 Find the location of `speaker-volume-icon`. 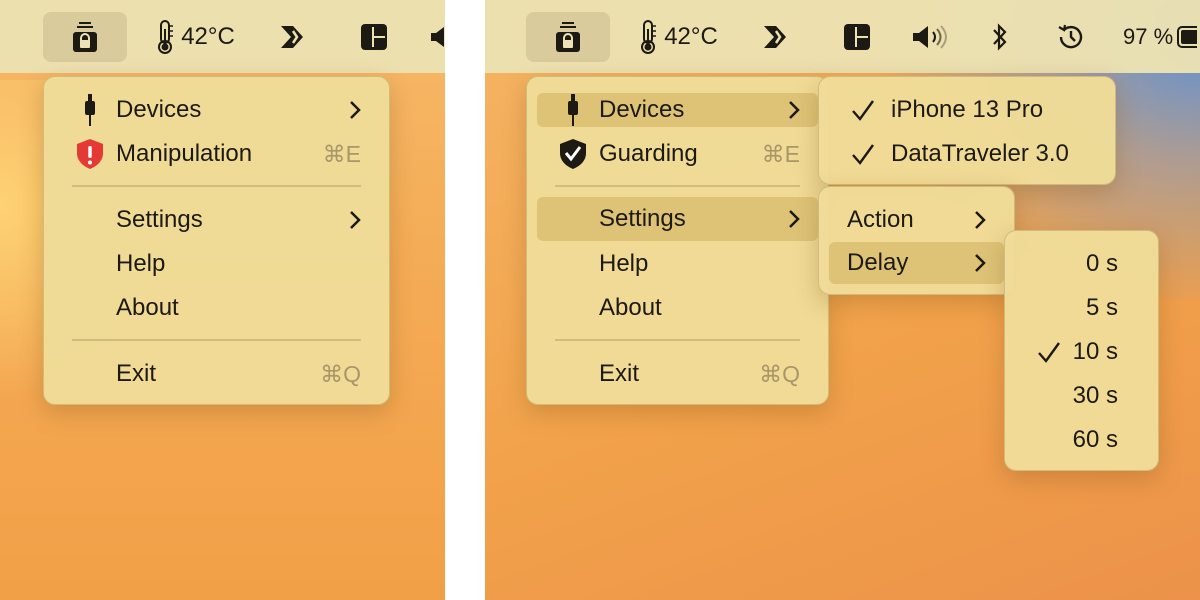

speaker-volume-icon is located at coordinates (930, 37).